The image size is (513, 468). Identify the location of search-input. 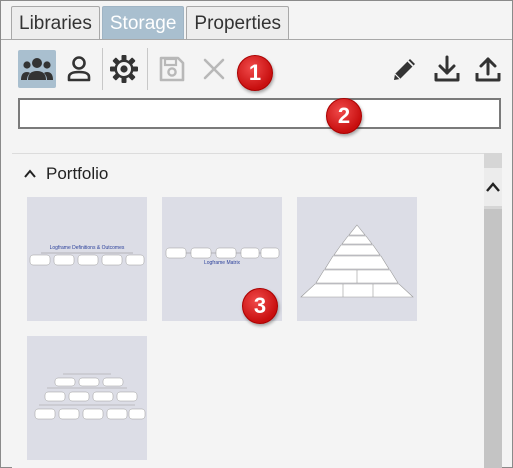
(259, 113).